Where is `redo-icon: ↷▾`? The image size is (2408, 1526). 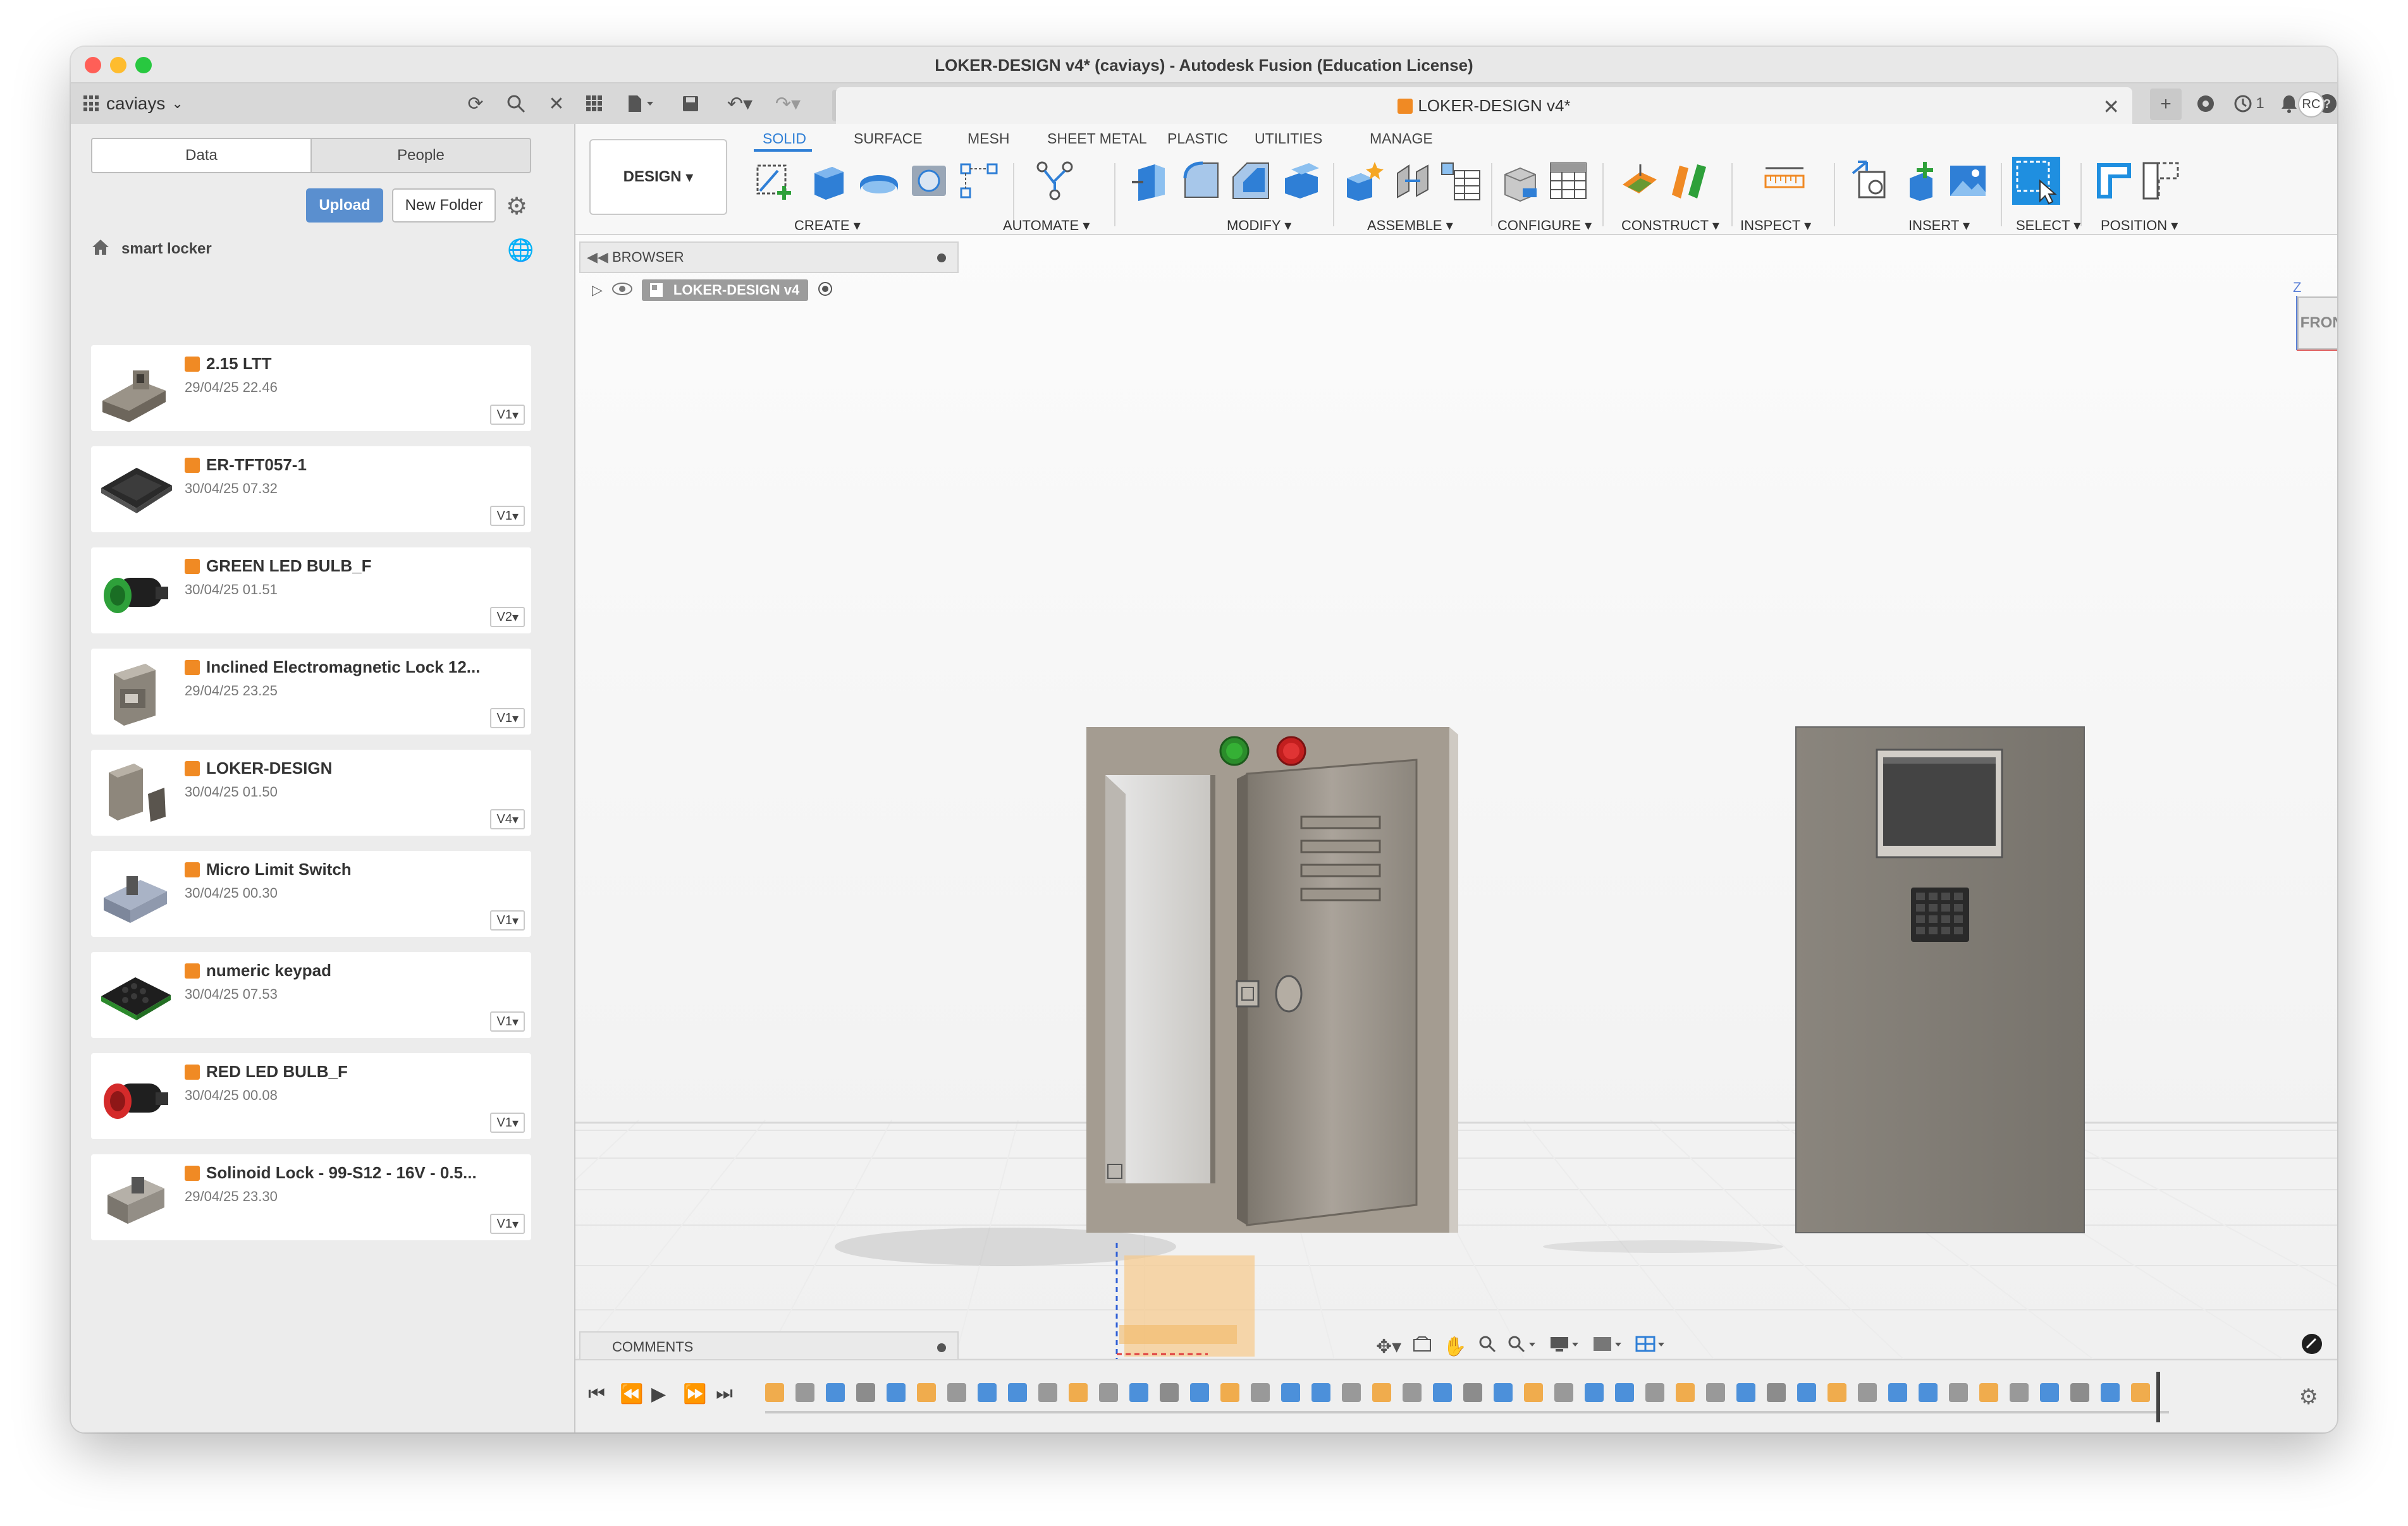 redo-icon: ↷▾ is located at coordinates (788, 103).